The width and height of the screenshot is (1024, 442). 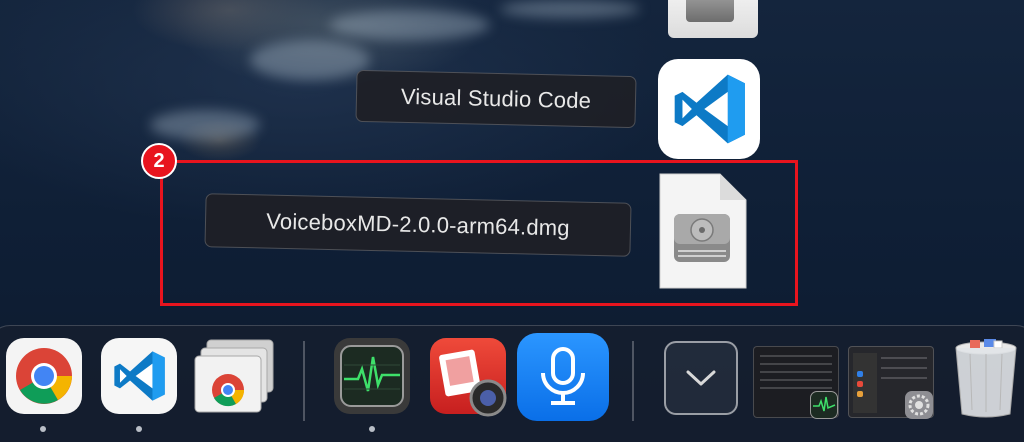 What do you see at coordinates (233, 376) in the screenshot?
I see `chrome-apps-icon` at bounding box center [233, 376].